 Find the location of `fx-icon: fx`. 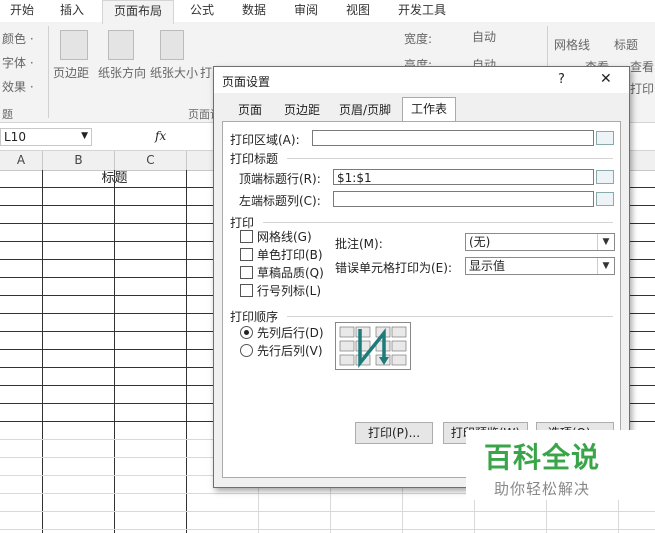

fx-icon: fx is located at coordinates (160, 136).